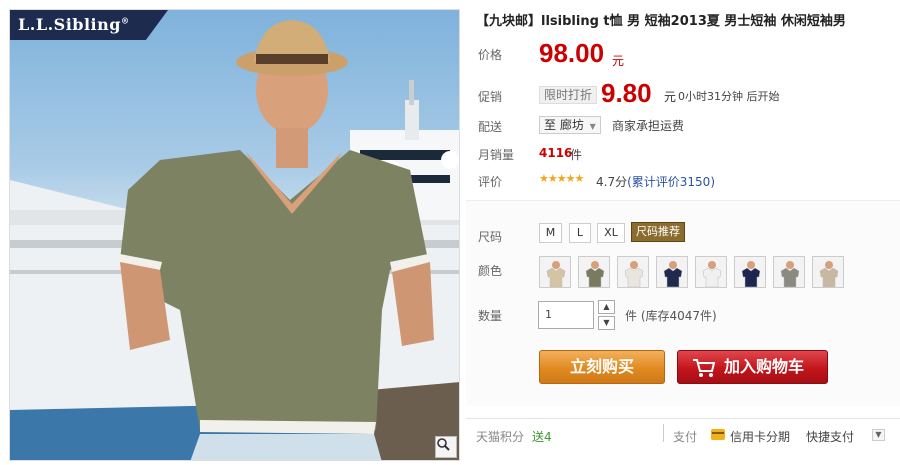 Image resolution: width=900 pixels, height=465 pixels. Describe the element at coordinates (760, 436) in the screenshot. I see `credit-installment-link: 信用卡分期` at that location.